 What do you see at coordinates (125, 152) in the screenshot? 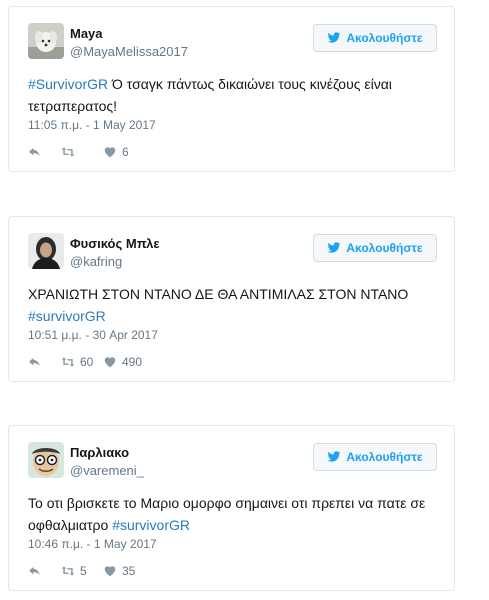
I see `like-count: 6` at bounding box center [125, 152].